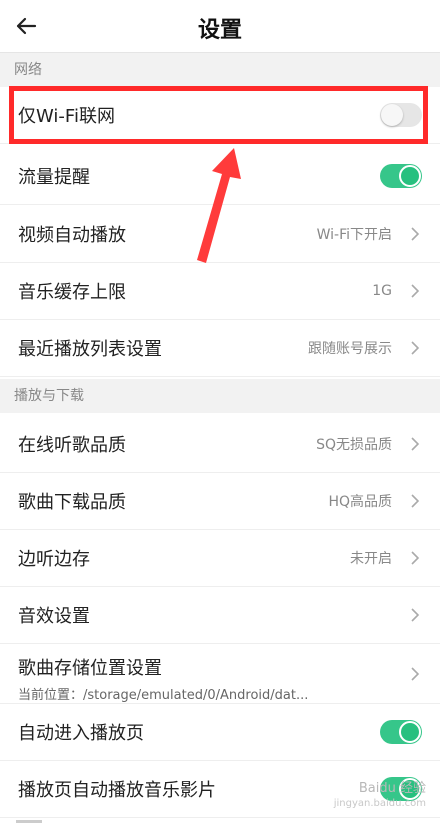 This screenshot has width=440, height=823. What do you see at coordinates (220, 291) in the screenshot?
I see `cache-limit-row: 音乐缓存上限 1G` at bounding box center [220, 291].